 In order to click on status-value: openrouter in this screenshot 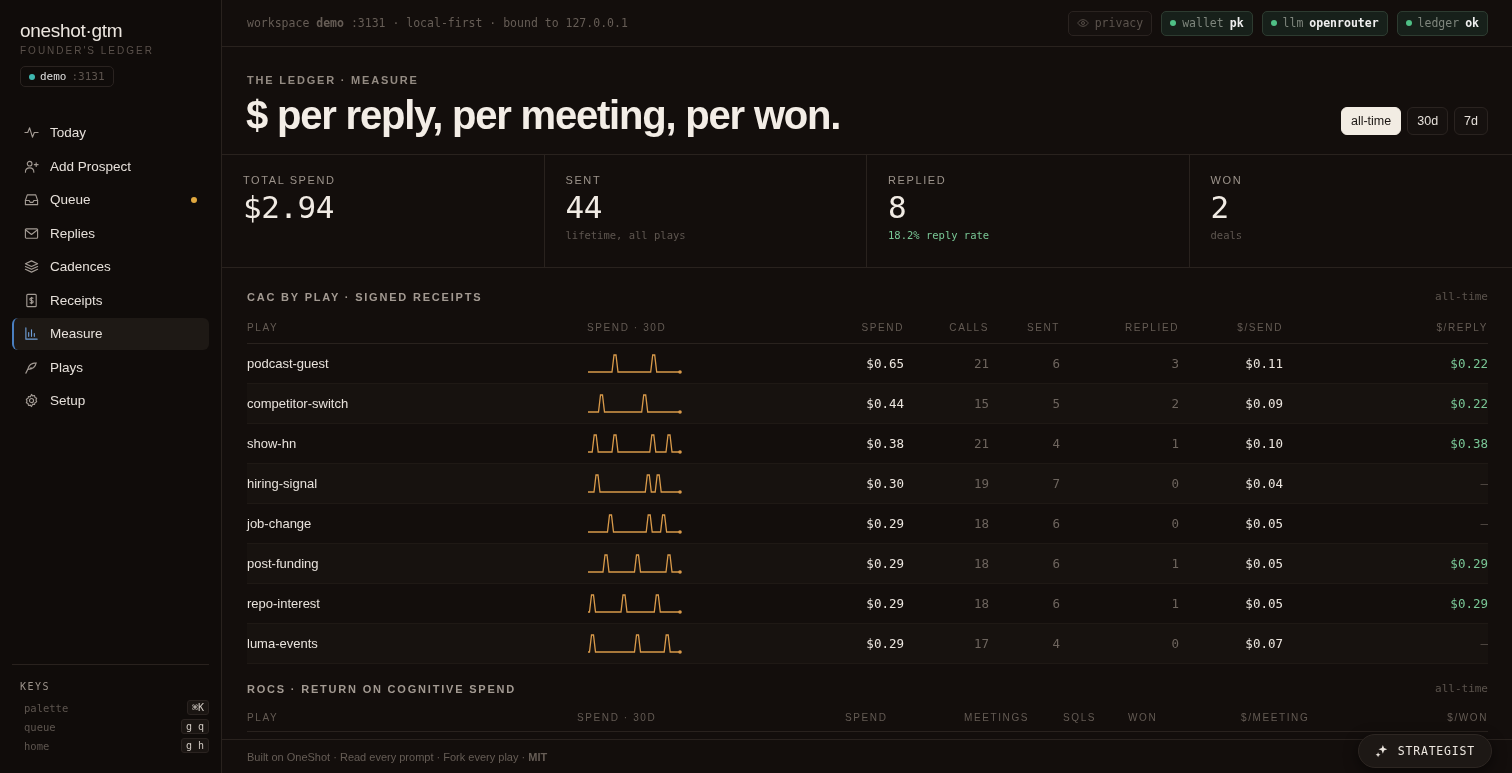, I will do `click(1344, 23)`.